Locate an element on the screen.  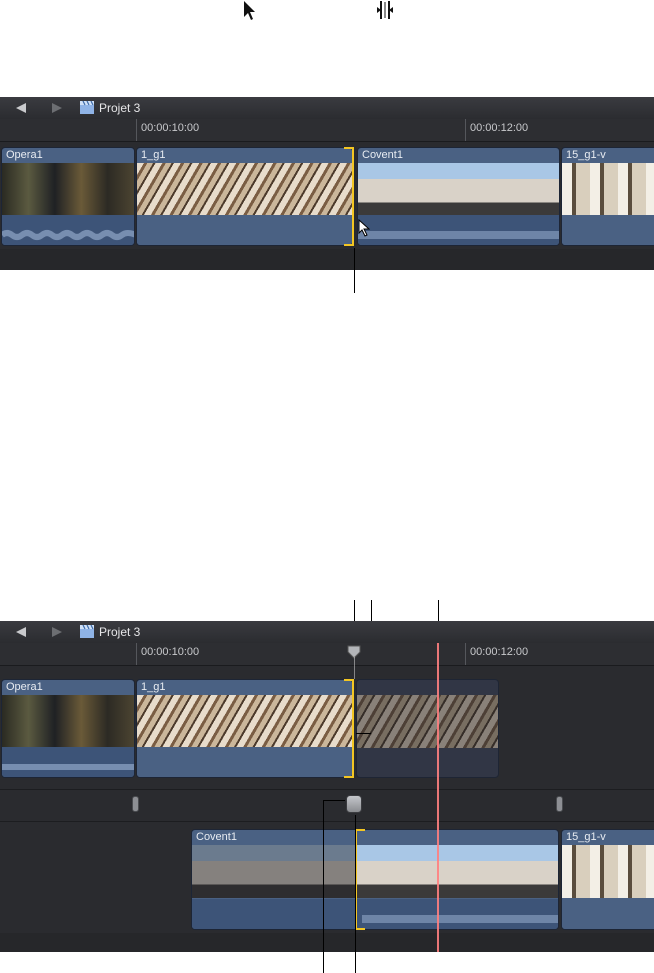
mouse-pointer-icon is located at coordinates (364, 230).